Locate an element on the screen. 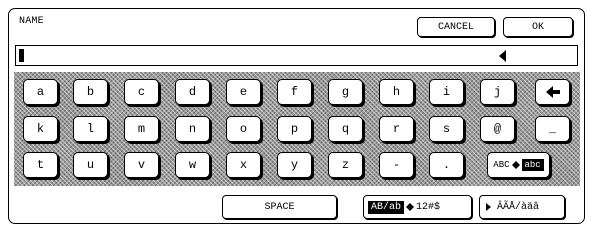 This screenshot has height=240, width=595. space-button: SPACE is located at coordinates (279, 207).